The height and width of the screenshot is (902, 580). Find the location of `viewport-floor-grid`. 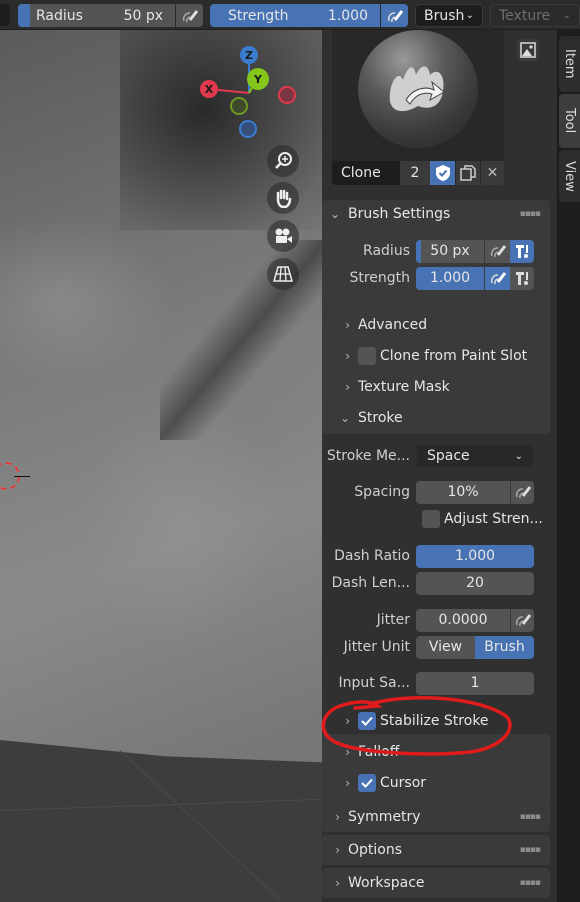

viewport-floor-grid is located at coordinates (165, 821).